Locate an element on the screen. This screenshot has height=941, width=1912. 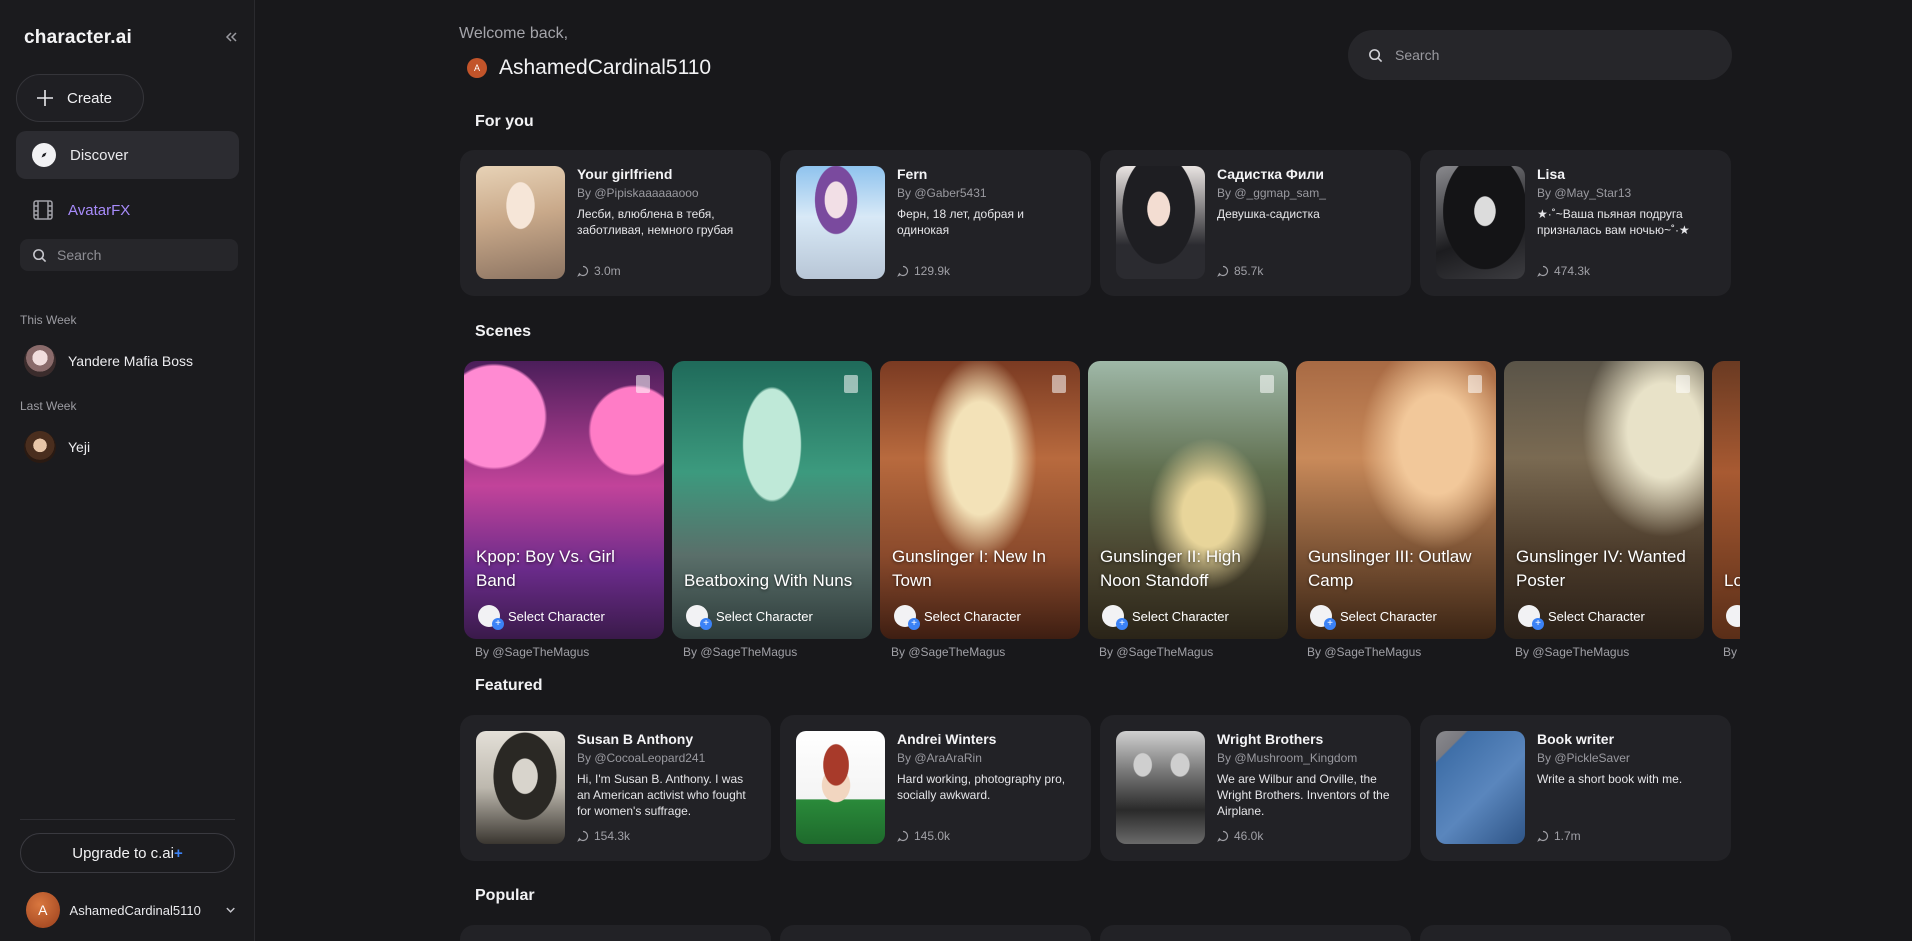
main-search is located at coordinates (1540, 55).